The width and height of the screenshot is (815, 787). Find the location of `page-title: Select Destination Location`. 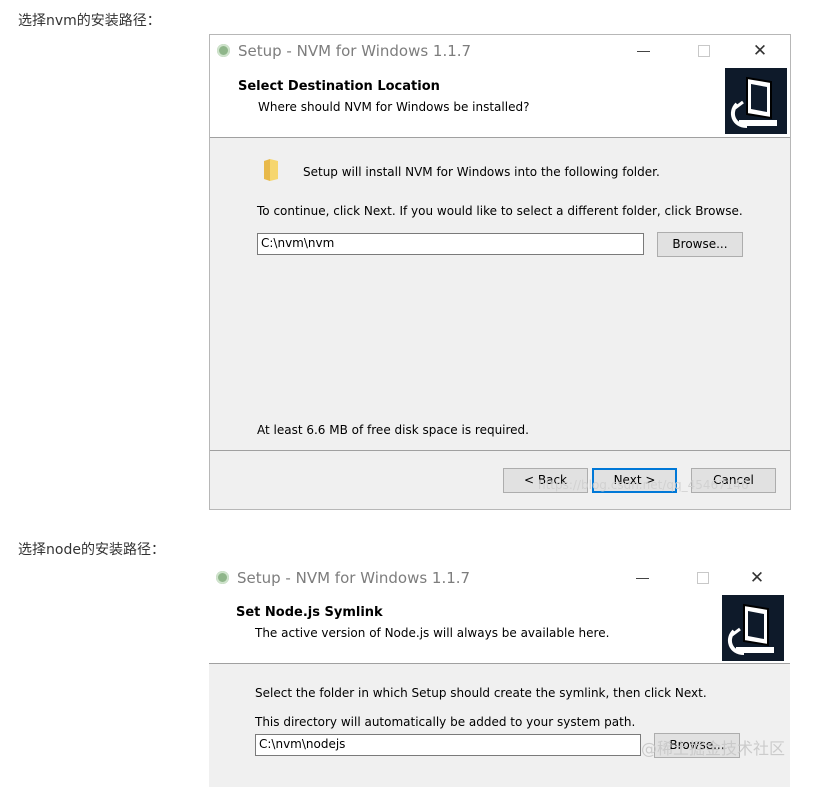

page-title: Select Destination Location is located at coordinates (339, 86).